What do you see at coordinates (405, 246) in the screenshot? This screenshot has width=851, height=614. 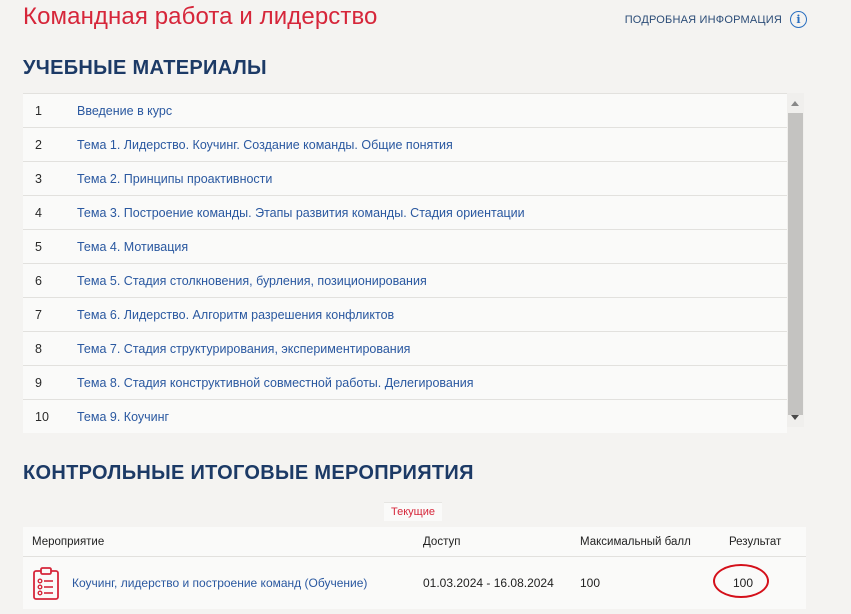 I see `material-item: 5 Тема 4. Мотивация` at bounding box center [405, 246].